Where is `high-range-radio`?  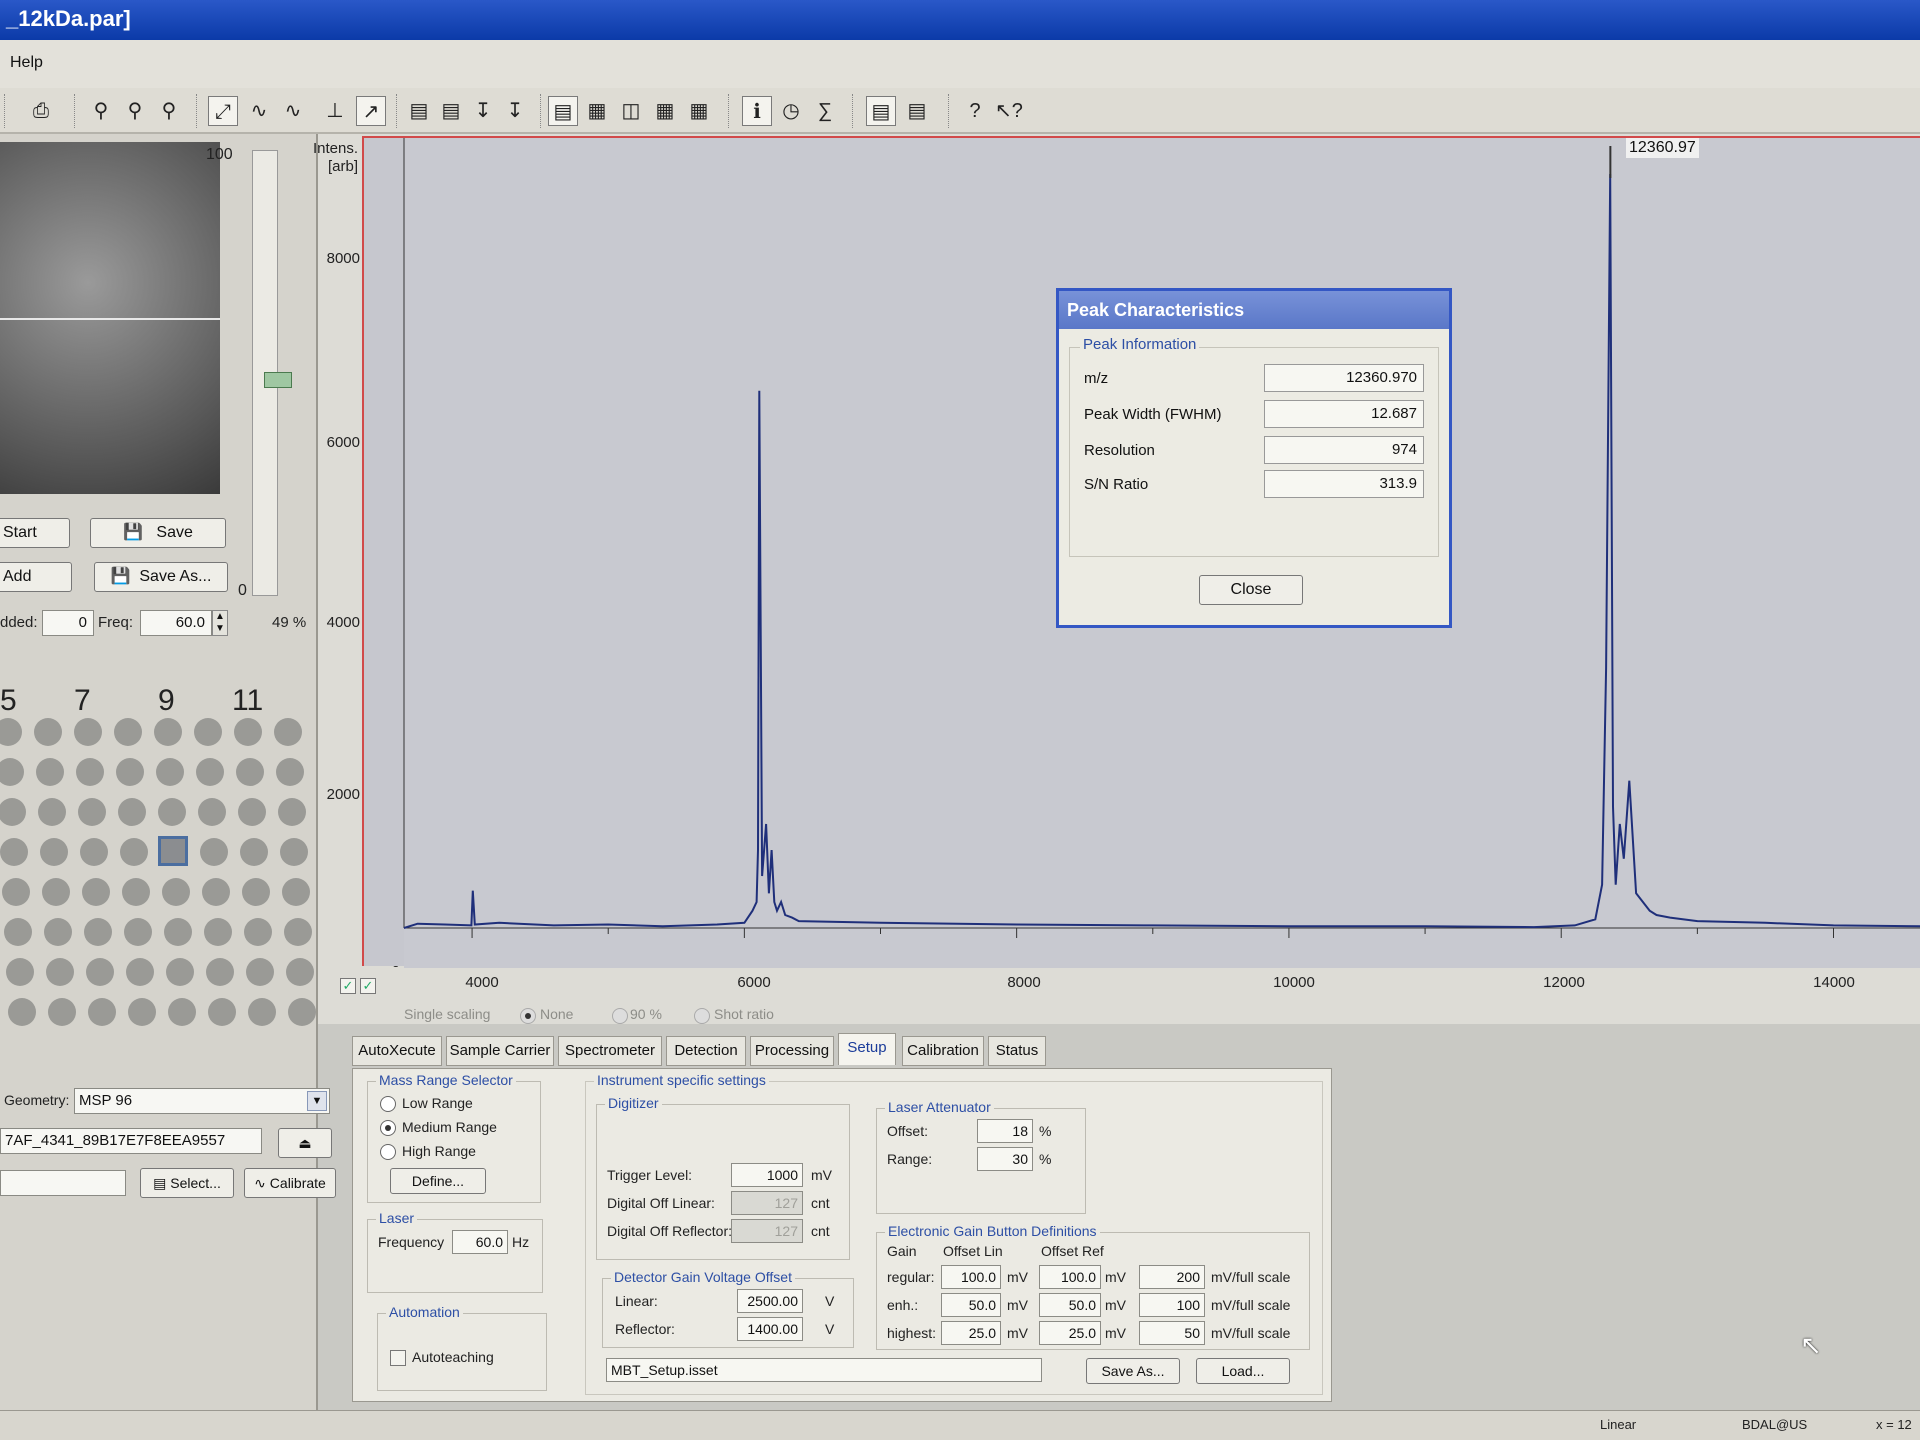 high-range-radio is located at coordinates (388, 1152).